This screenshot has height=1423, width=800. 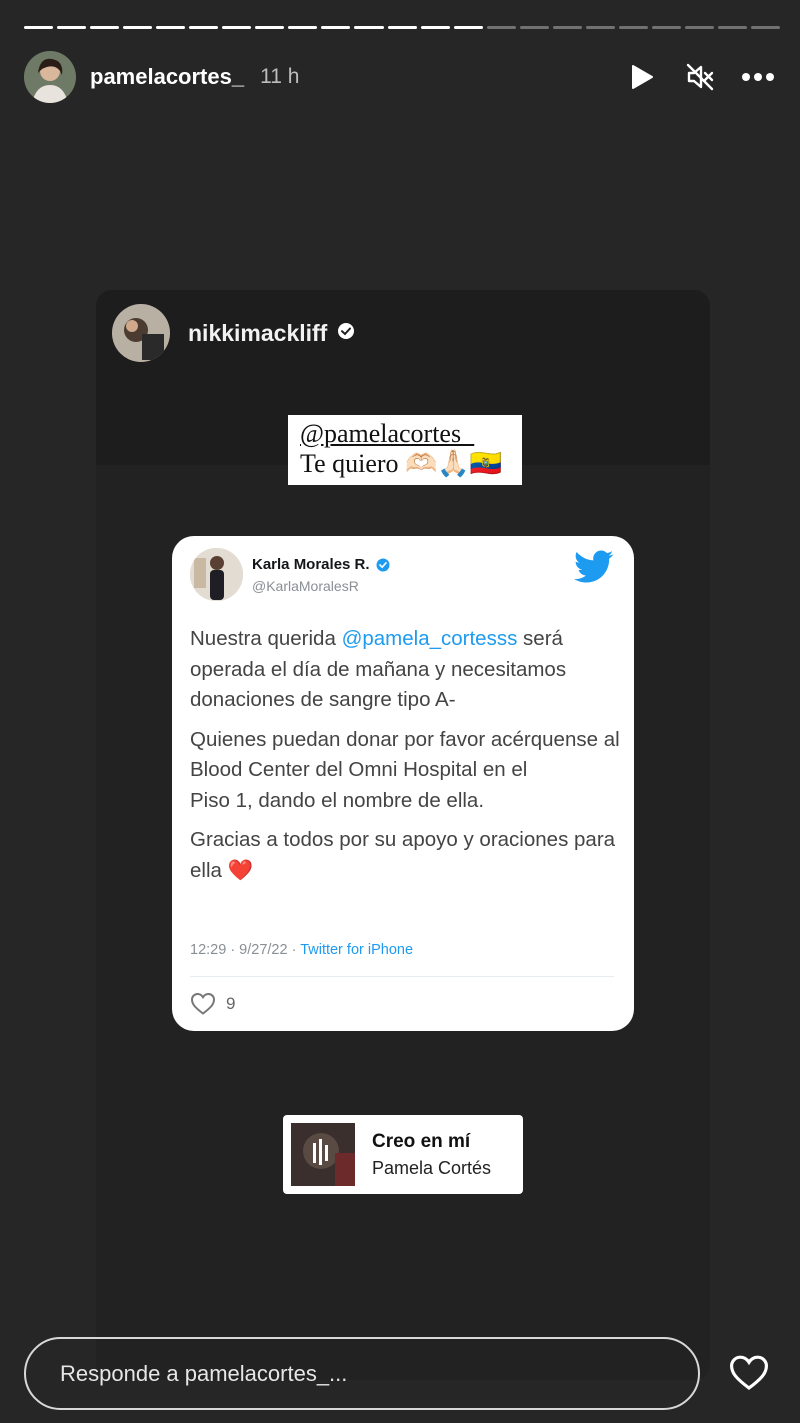 I want to click on reply-input, so click(x=360, y=1373).